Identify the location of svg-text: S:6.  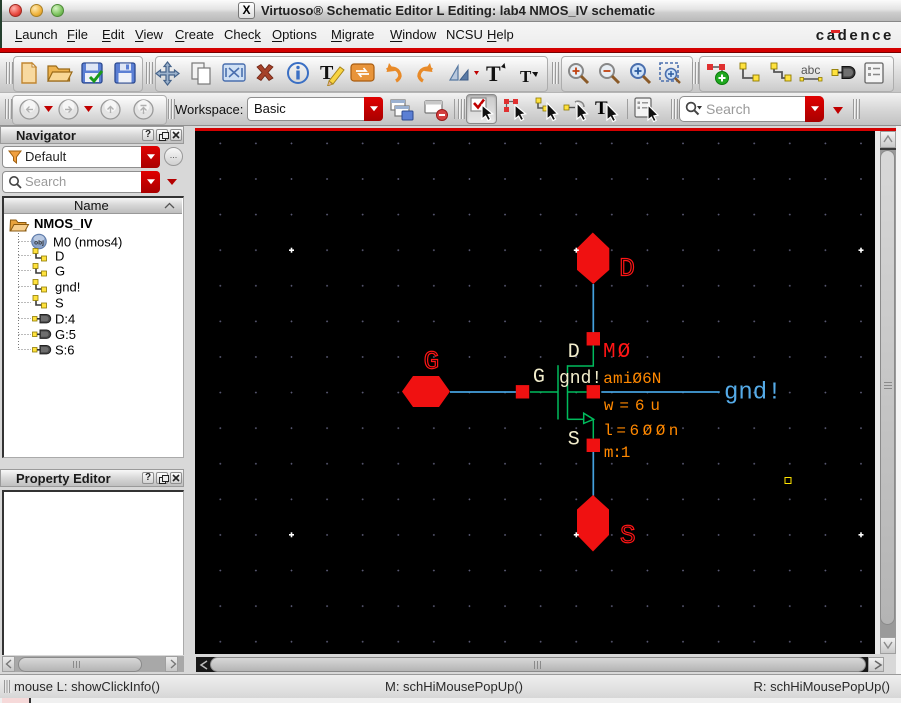
(65, 350).